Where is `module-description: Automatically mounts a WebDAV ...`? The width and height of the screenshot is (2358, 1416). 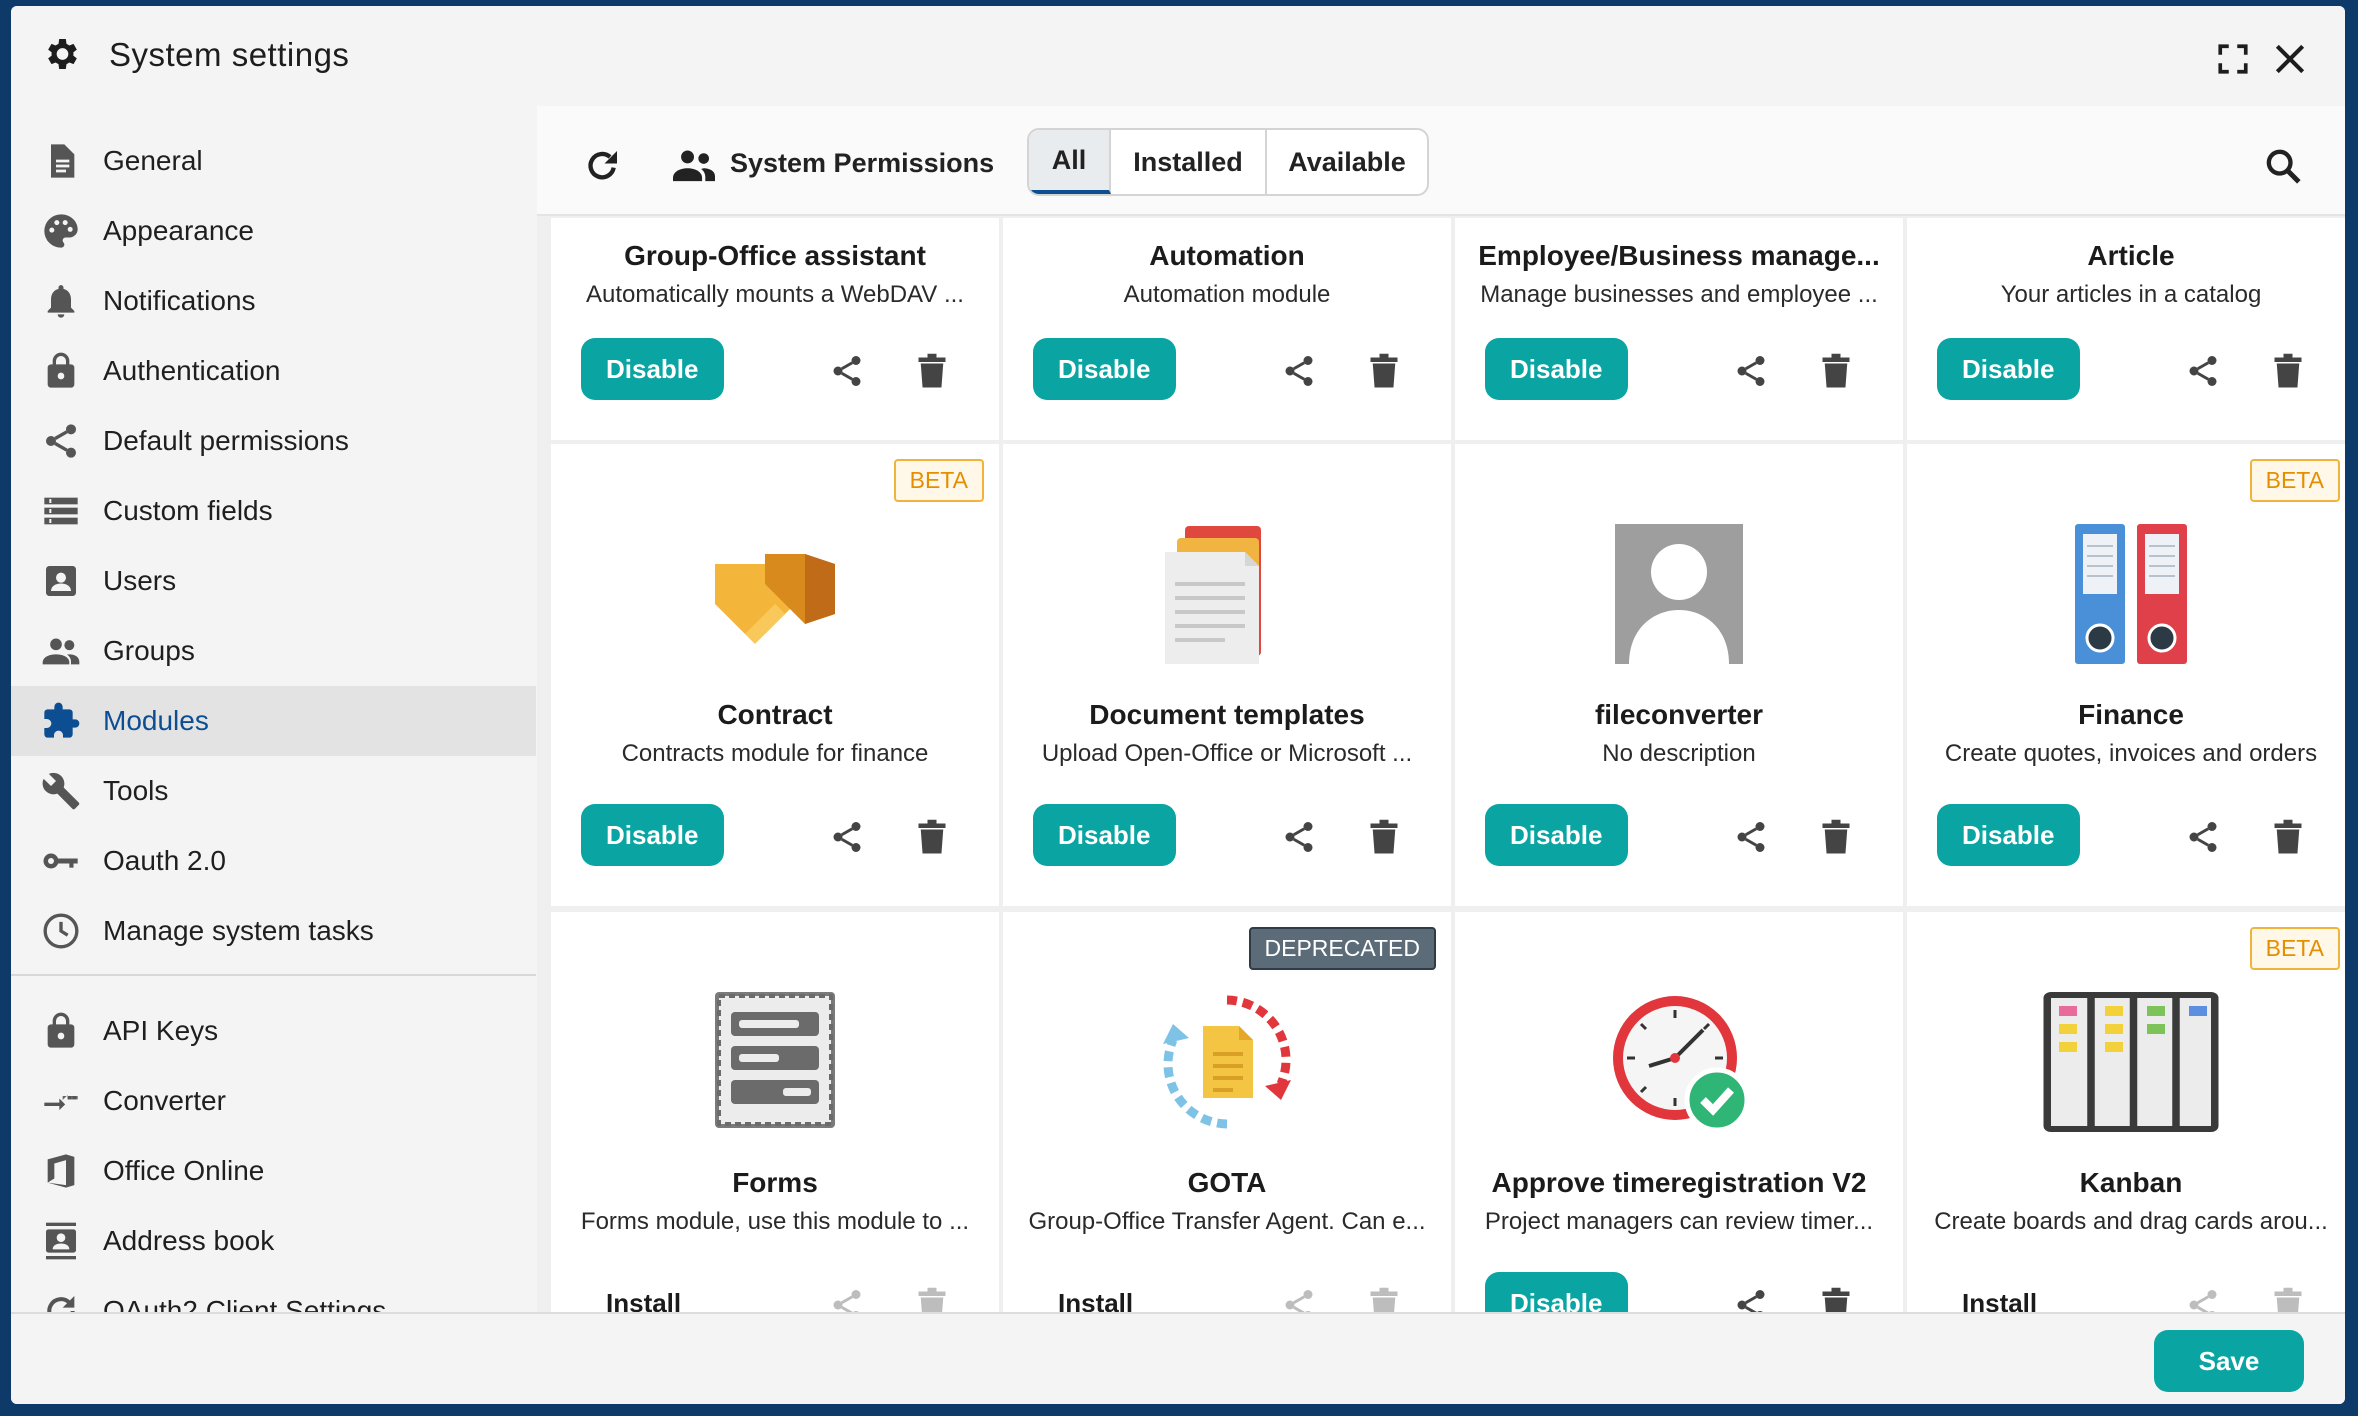
module-description: Automatically mounts a WebDAV ... is located at coordinates (775, 294).